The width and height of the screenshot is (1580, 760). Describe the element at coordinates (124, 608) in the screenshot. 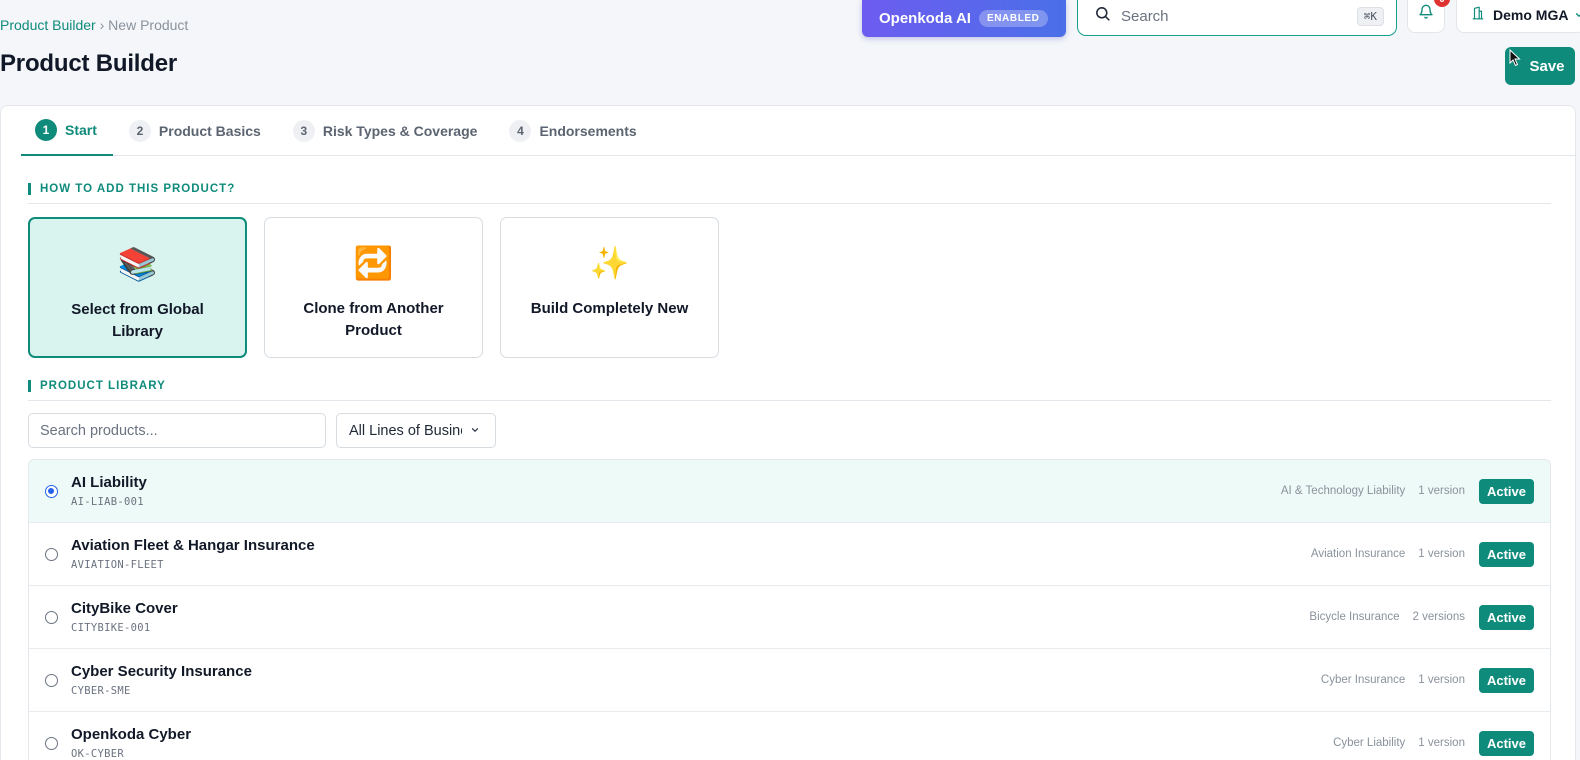

I see `product-name: CityBike Cover` at that location.